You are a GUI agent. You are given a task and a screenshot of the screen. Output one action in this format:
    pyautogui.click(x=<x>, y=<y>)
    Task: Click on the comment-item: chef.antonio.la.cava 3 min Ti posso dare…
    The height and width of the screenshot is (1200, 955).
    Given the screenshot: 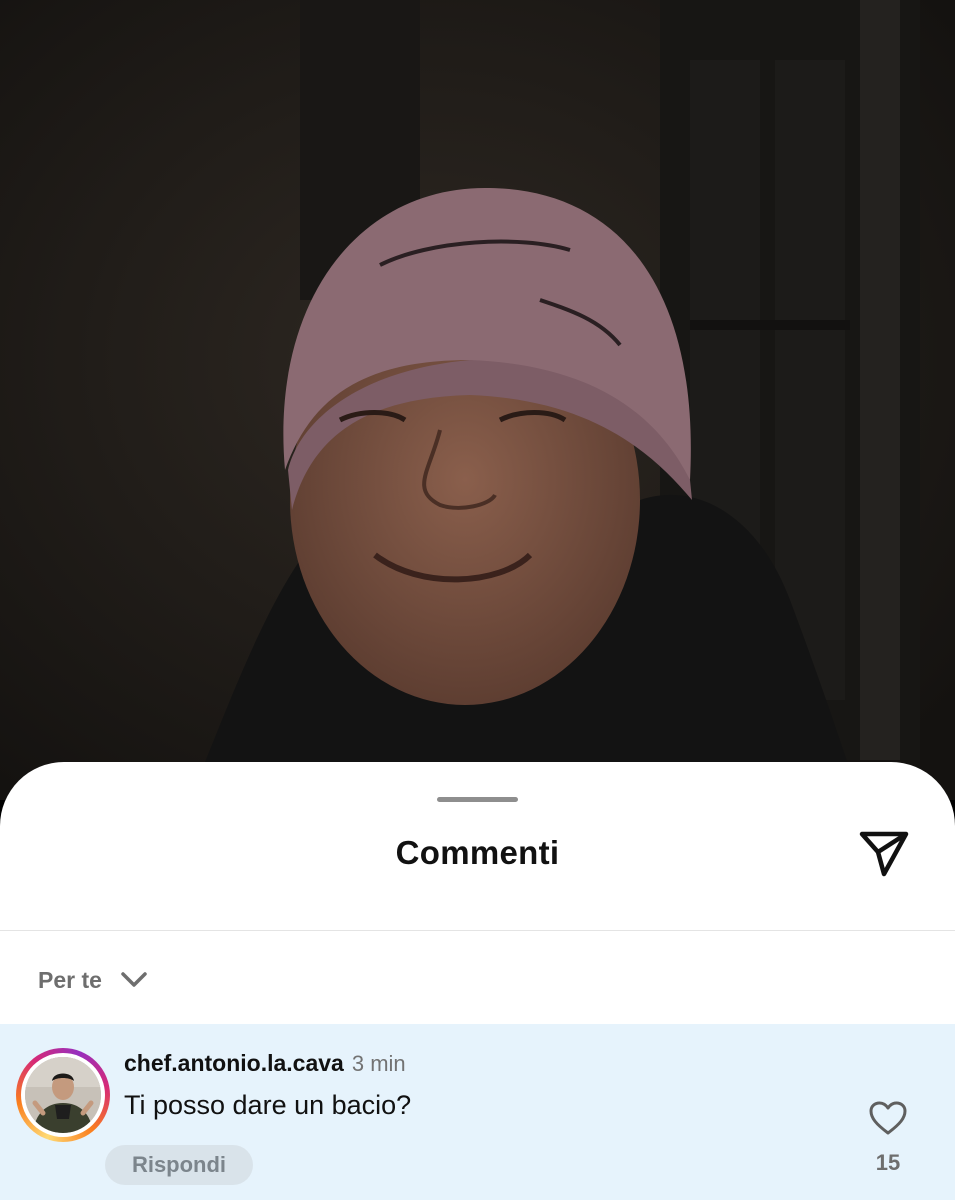 What is the action you would take?
    pyautogui.click(x=477, y=1112)
    